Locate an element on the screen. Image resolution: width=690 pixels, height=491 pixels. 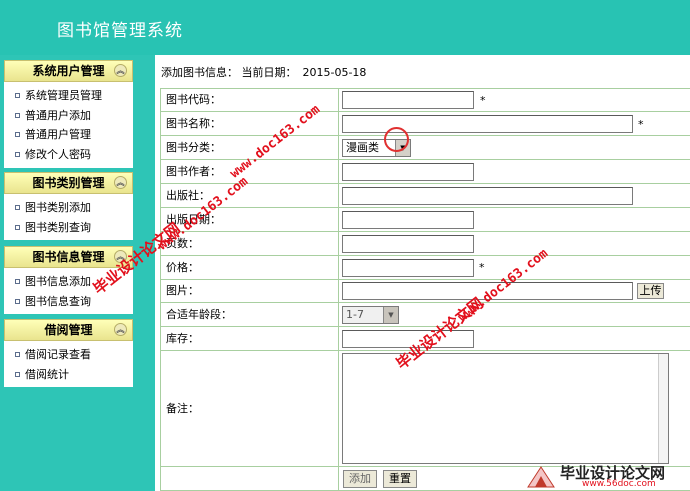
sidebar-item-label: 图书类别添加 is located at coordinates (58, 207).